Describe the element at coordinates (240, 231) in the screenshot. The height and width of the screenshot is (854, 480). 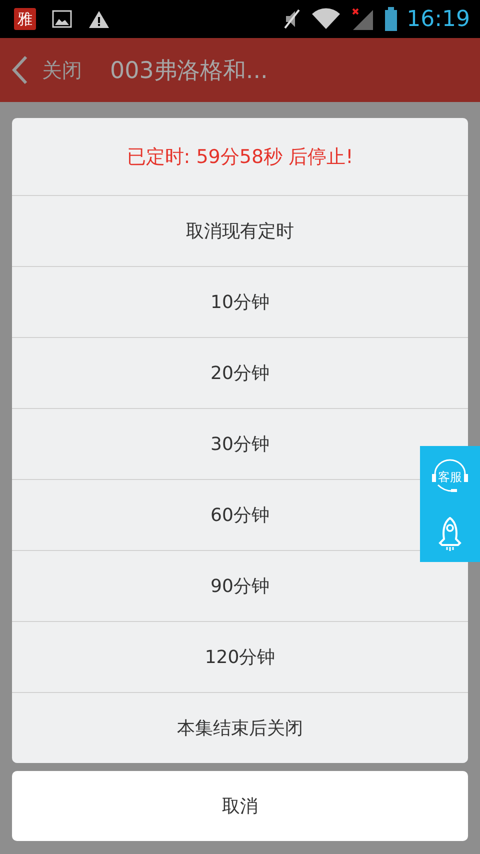
I see `timer-option: 取消现有定时` at that location.